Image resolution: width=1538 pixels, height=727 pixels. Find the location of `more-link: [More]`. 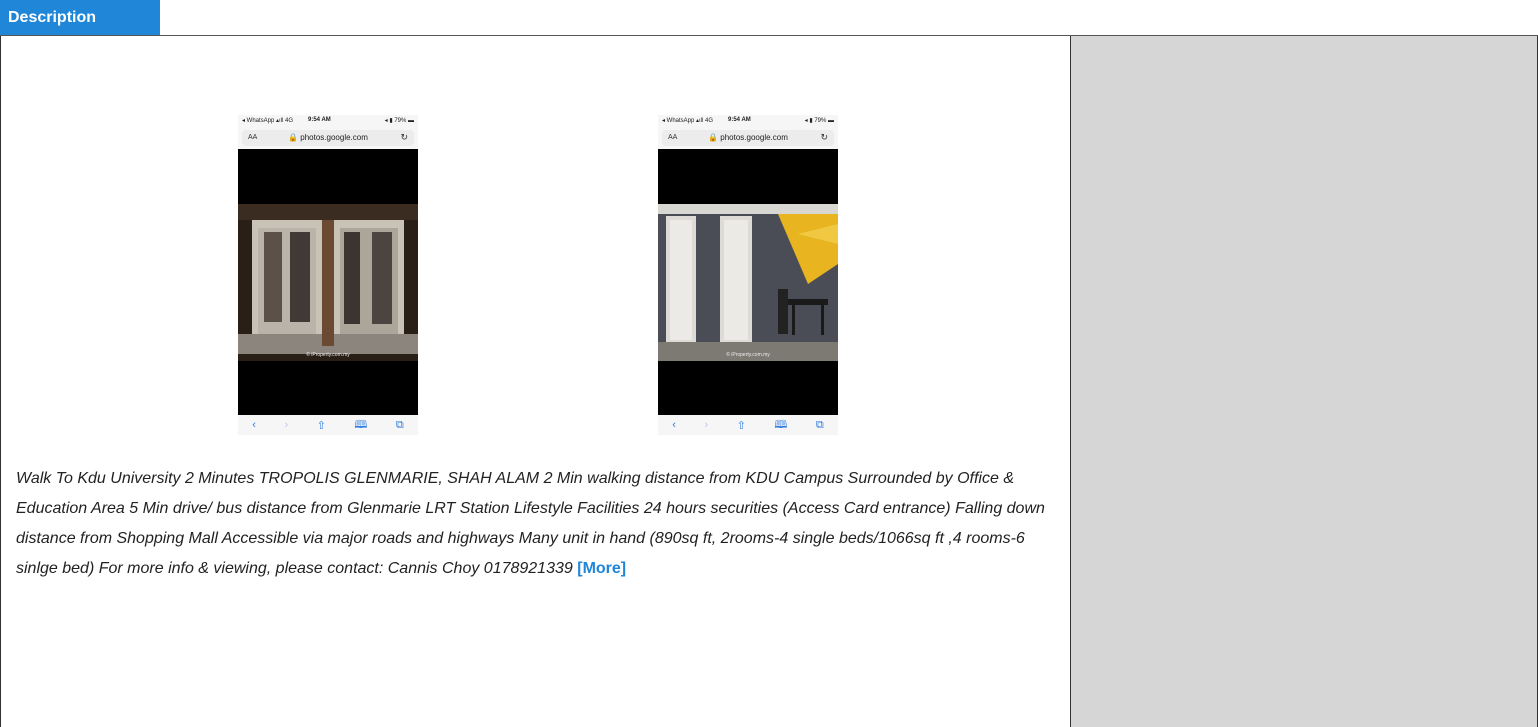

more-link: [More] is located at coordinates (601, 568).